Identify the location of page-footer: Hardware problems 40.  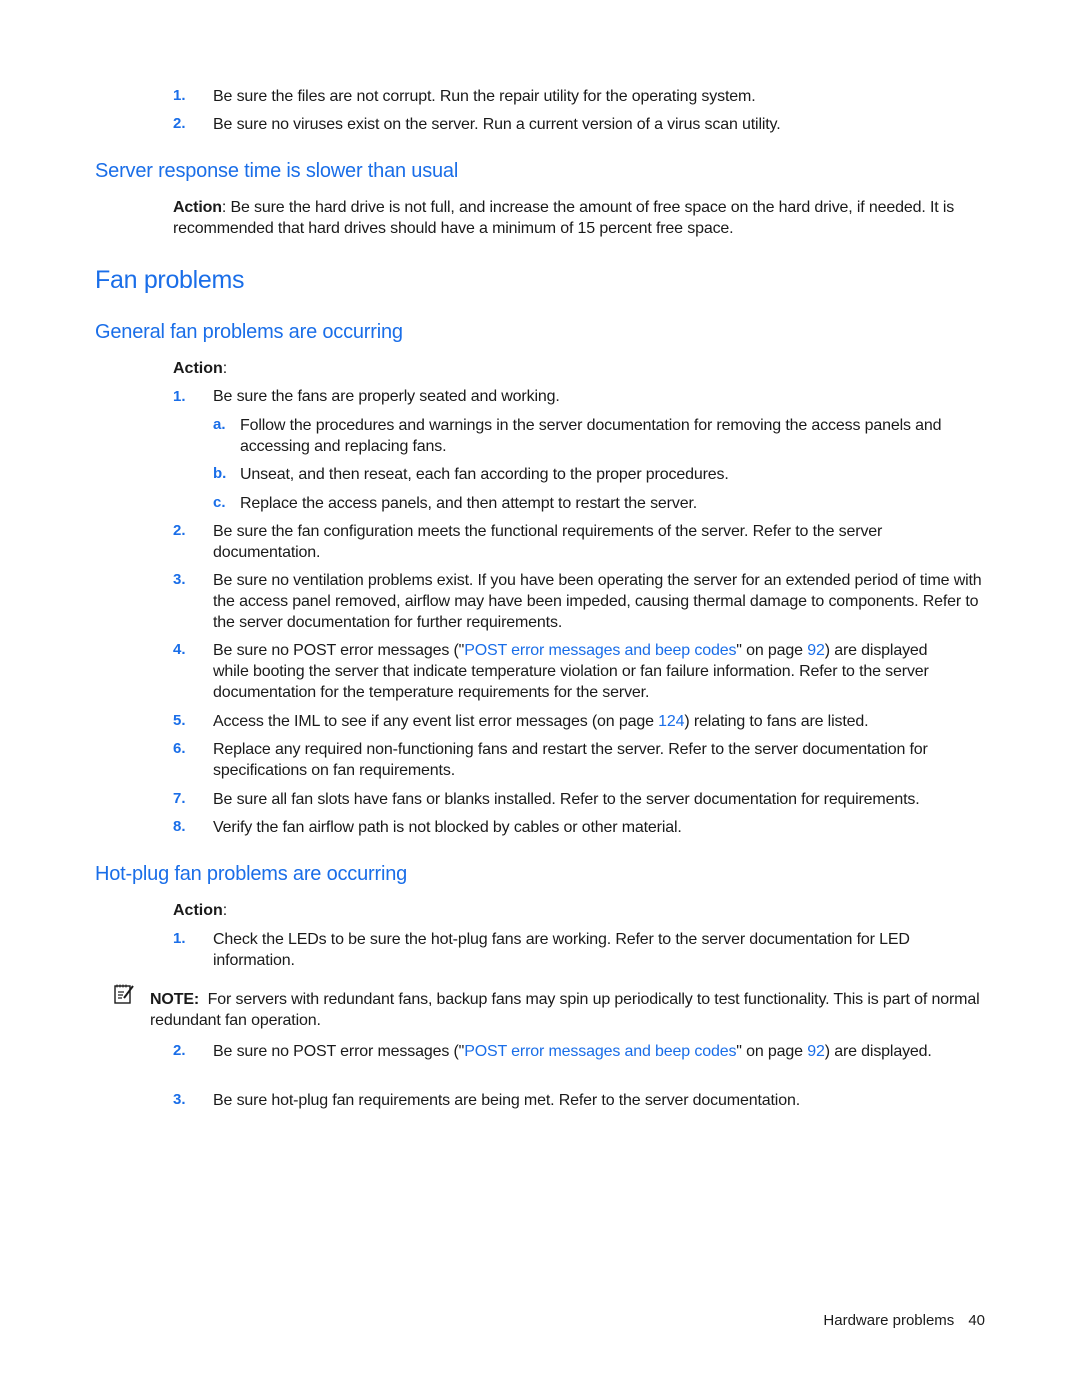
(904, 1320).